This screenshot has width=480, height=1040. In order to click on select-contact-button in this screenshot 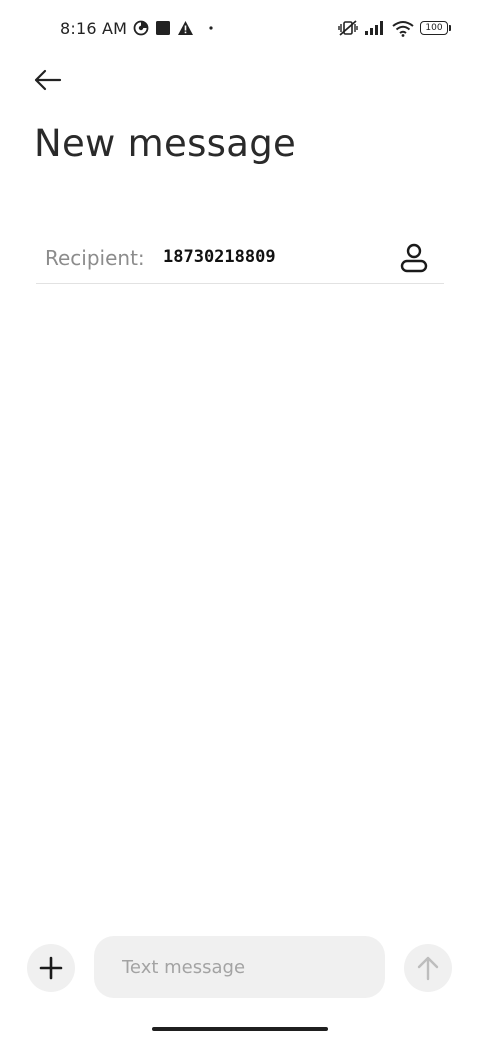, I will do `click(414, 258)`.